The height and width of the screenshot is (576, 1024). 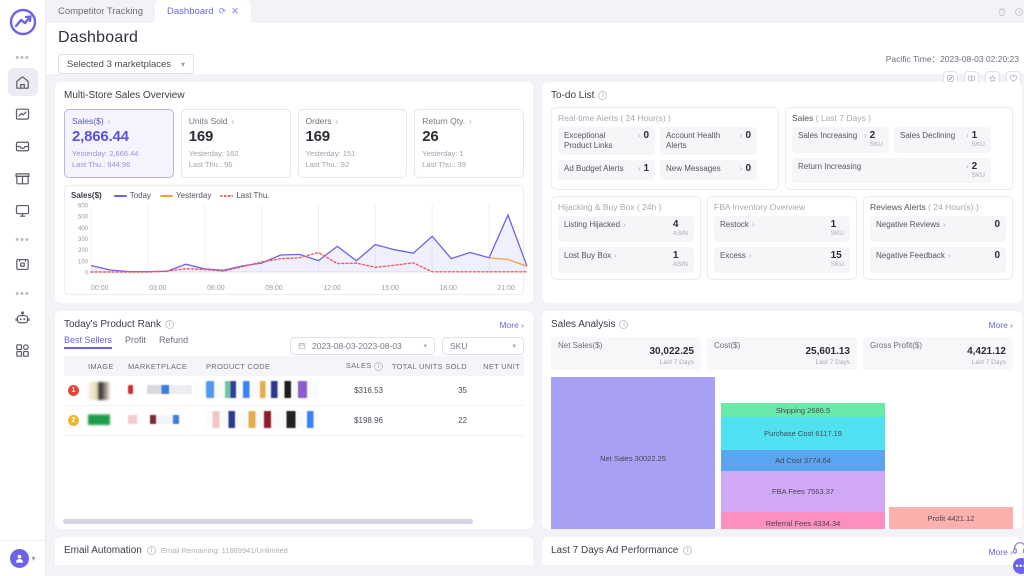 What do you see at coordinates (332, 288) in the screenshot?
I see `x-tick: 12:00` at bounding box center [332, 288].